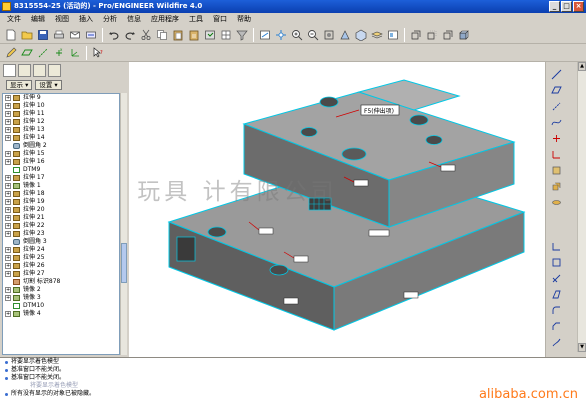  What do you see at coordinates (177, 34) in the screenshot?
I see `paste-button` at bounding box center [177, 34].